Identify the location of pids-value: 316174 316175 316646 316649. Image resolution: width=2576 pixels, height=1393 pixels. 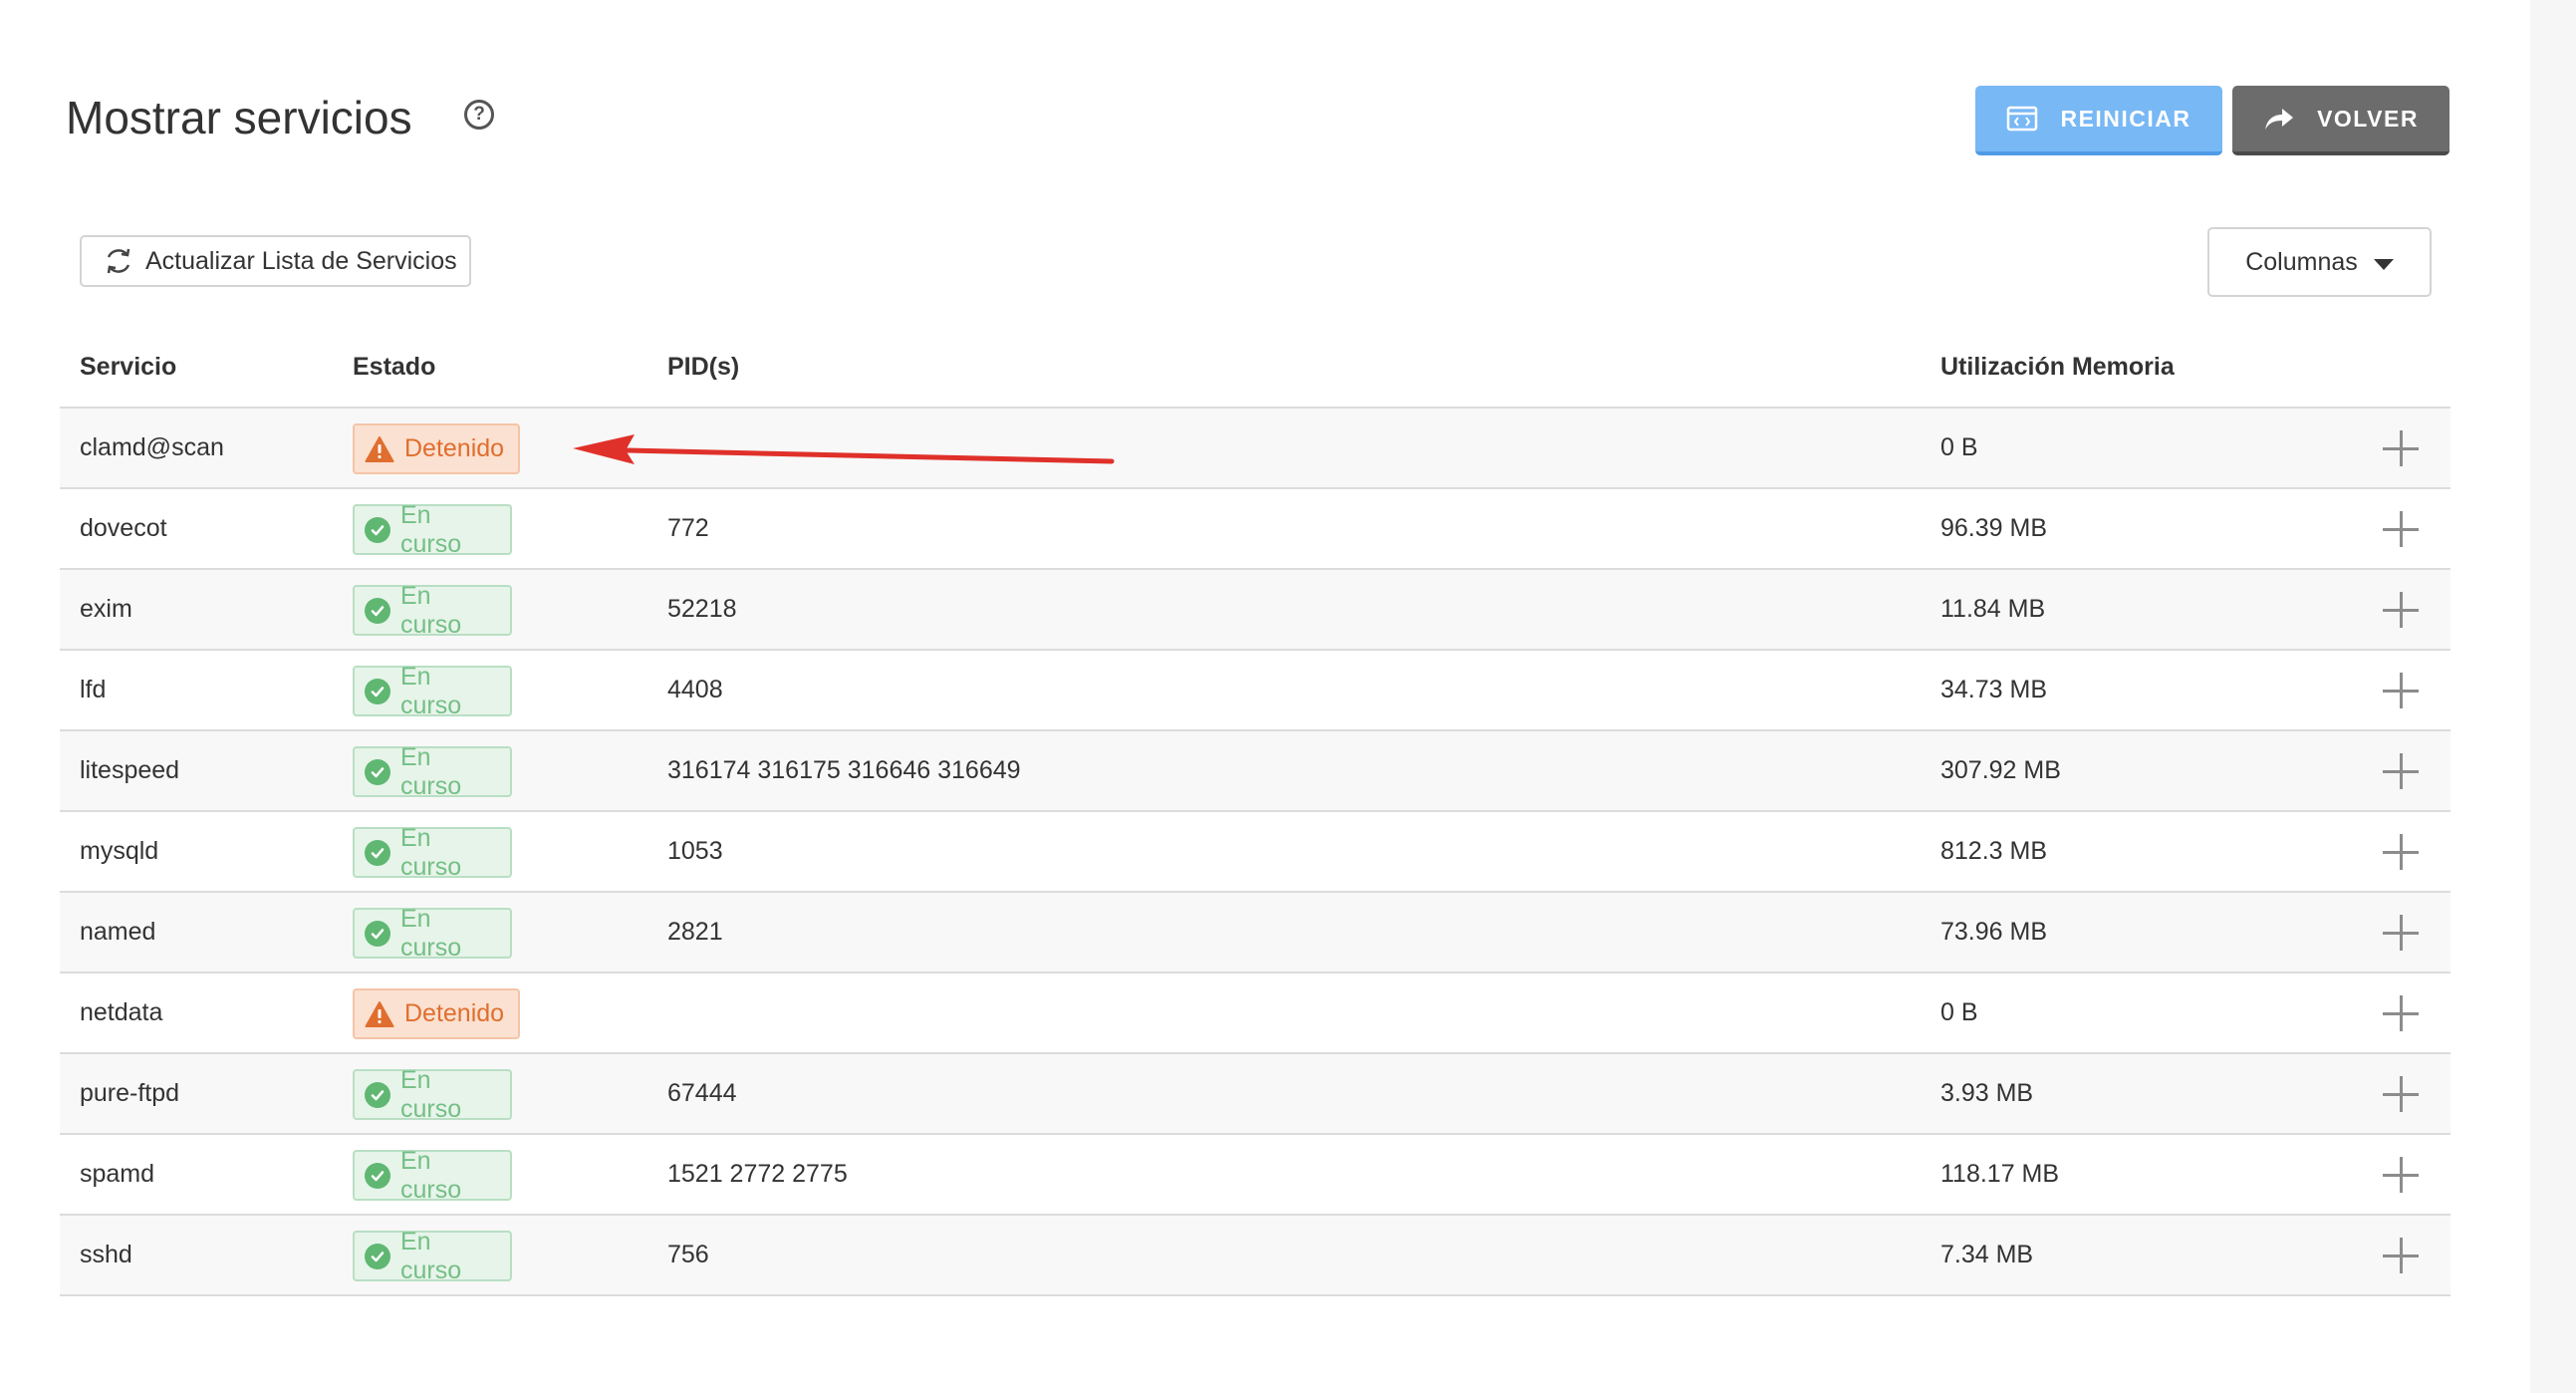
(844, 770).